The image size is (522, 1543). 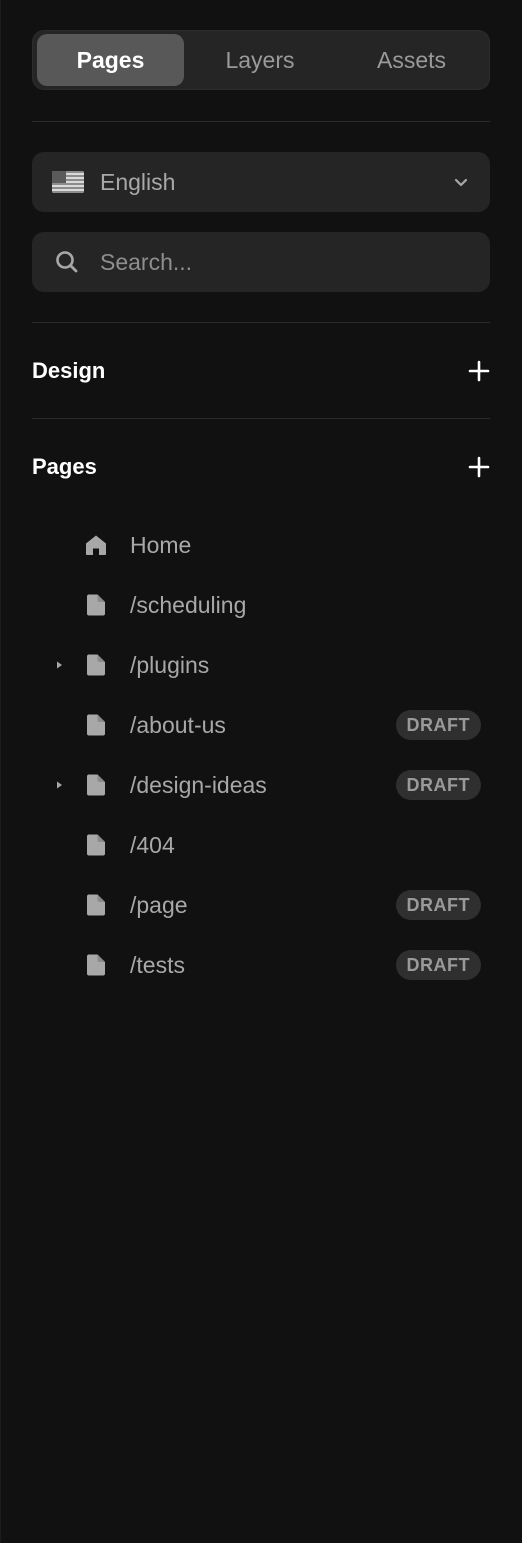 I want to click on page-item-404: /404, so click(x=261, y=845).